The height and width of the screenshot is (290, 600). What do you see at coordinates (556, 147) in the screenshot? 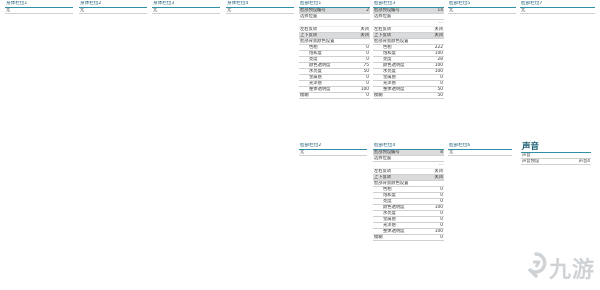
I see `sound-title: 声音` at bounding box center [556, 147].